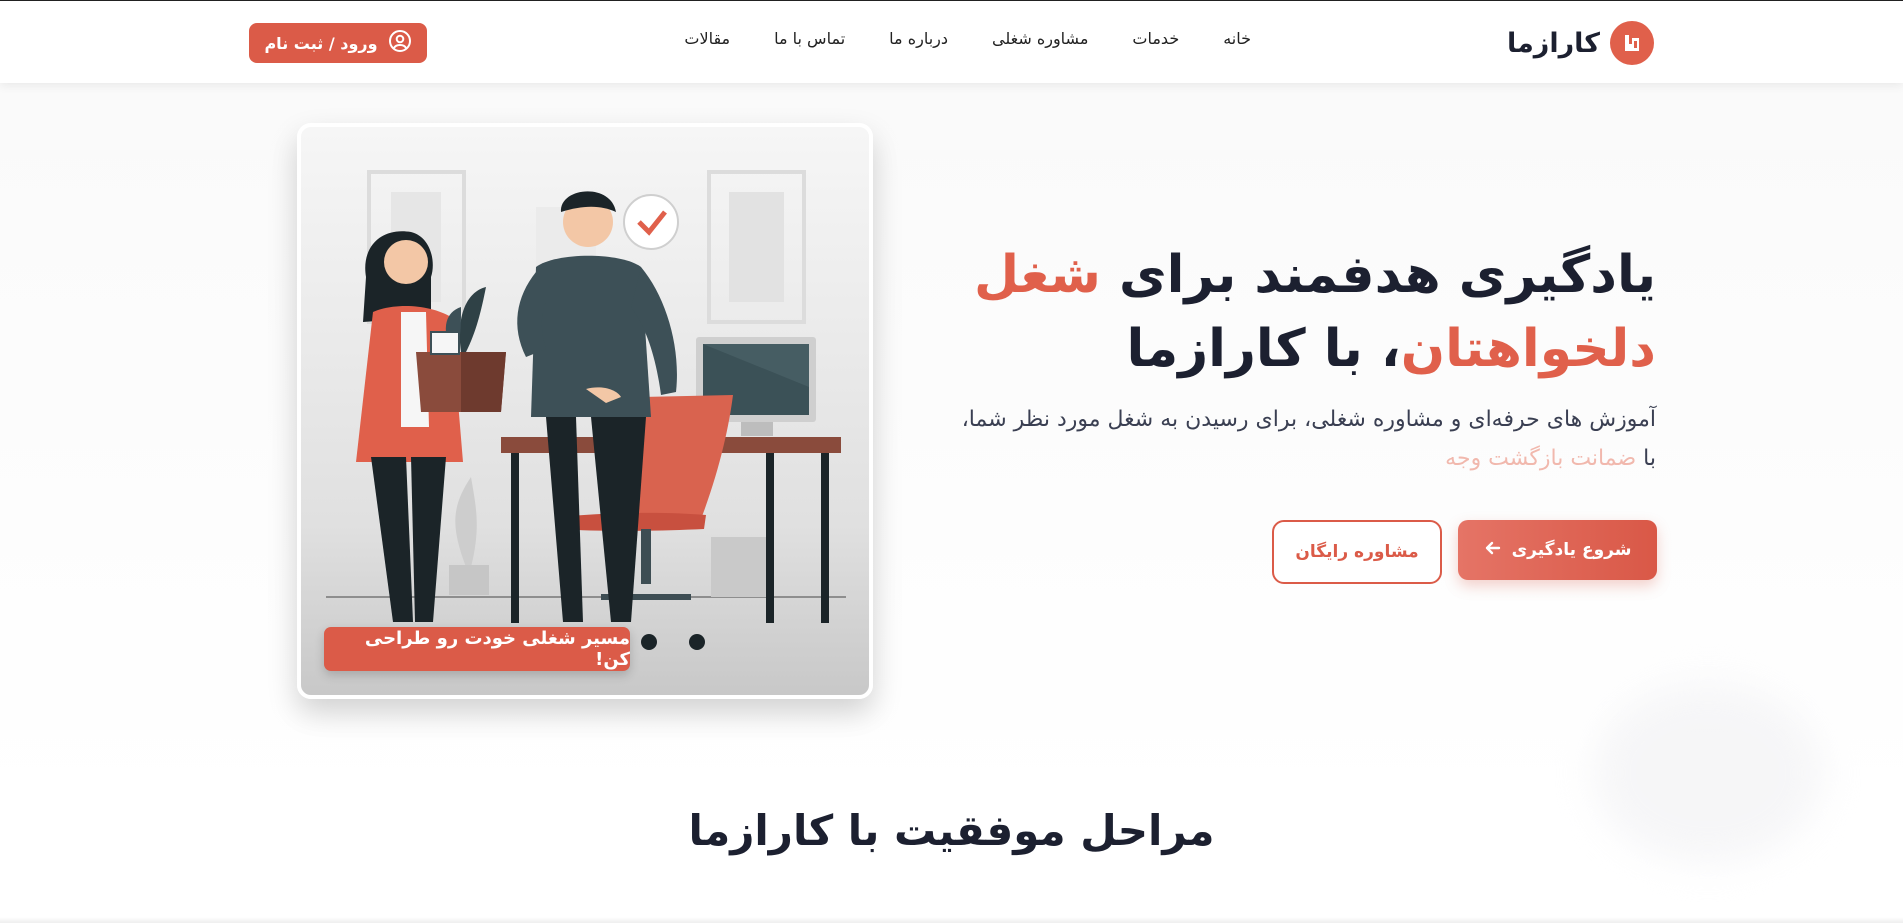 This screenshot has width=1903, height=923. Describe the element at coordinates (1237, 38) in the screenshot. I see `nav-item-home: خانه` at that location.